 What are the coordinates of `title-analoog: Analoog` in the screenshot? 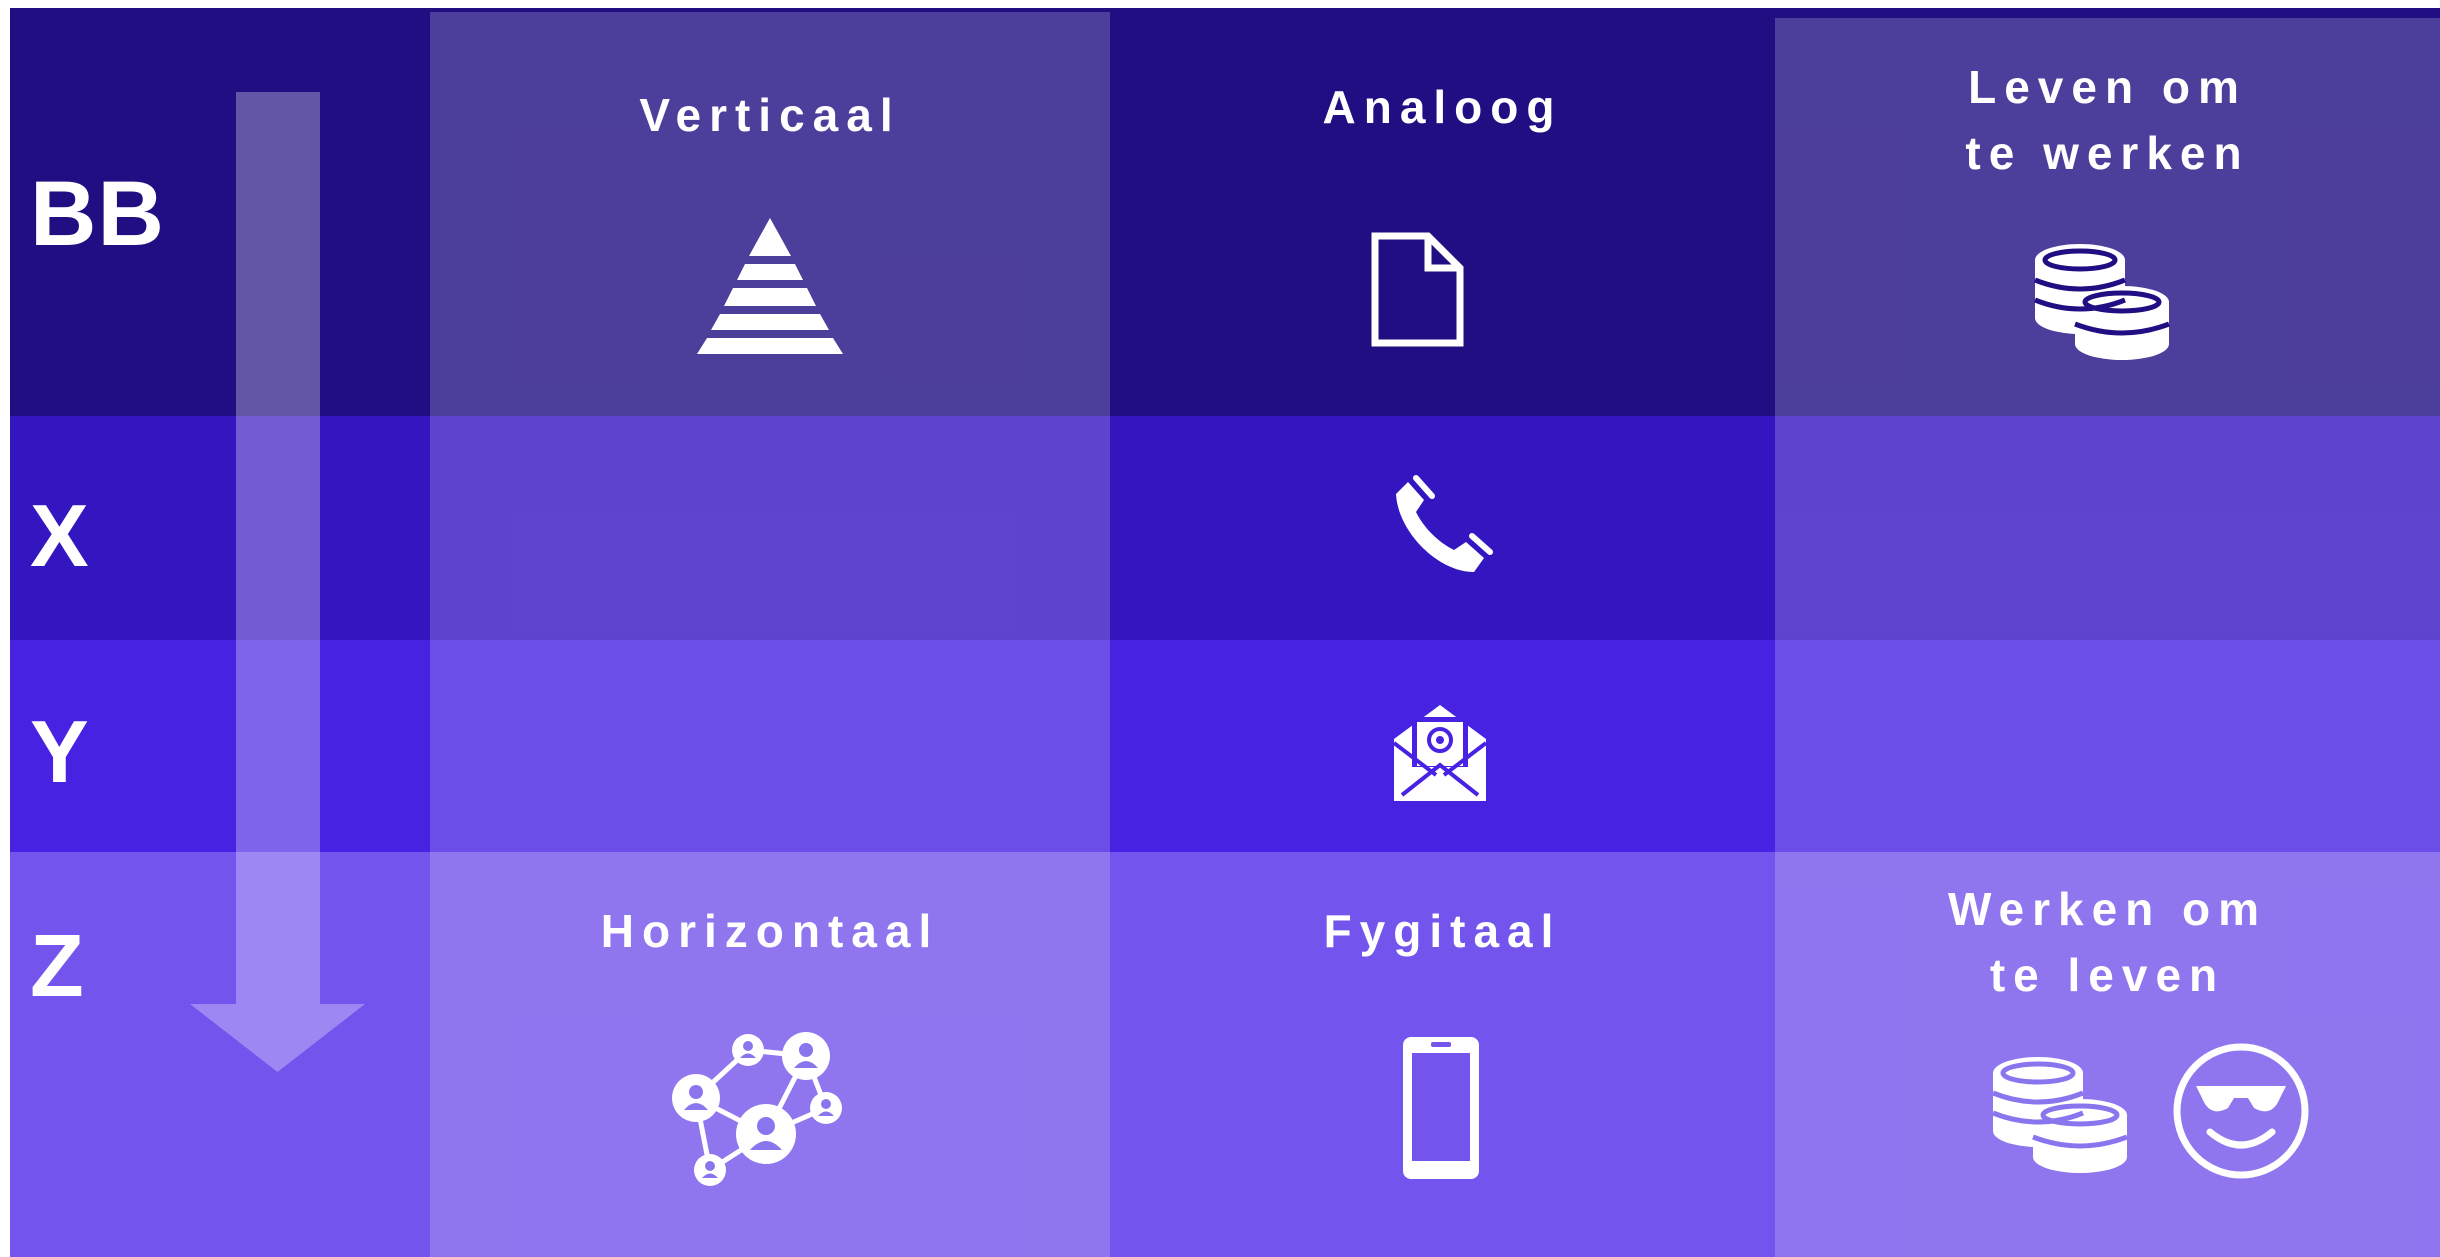 It's located at (1442, 107).